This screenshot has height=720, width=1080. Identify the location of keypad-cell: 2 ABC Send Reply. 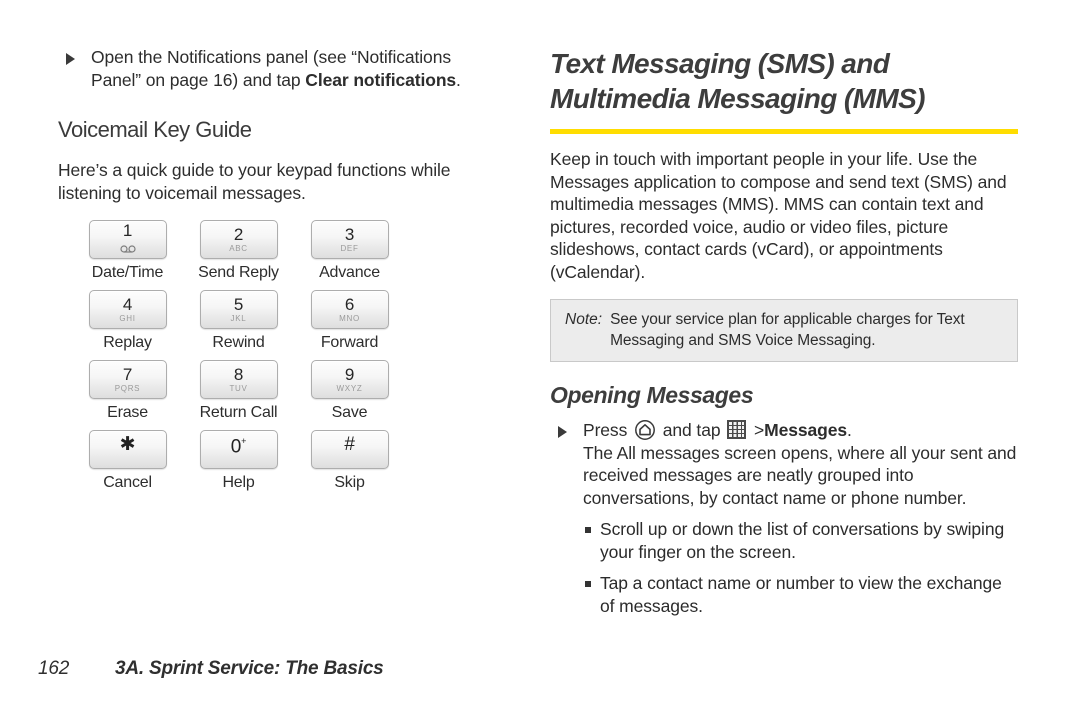
(238, 255).